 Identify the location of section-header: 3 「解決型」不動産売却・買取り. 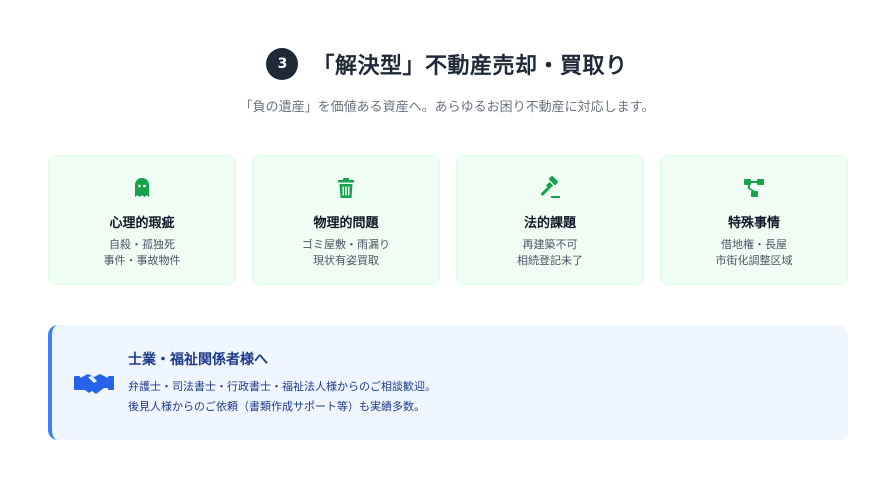
(447, 64).